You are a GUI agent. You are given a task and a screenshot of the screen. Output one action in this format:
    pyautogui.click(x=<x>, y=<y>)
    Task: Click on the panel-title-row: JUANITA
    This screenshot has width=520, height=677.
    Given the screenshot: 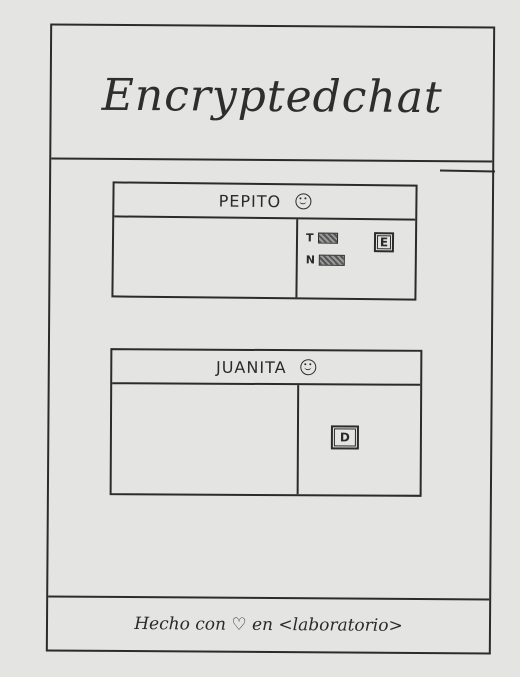 What is the action you would take?
    pyautogui.click(x=266, y=368)
    